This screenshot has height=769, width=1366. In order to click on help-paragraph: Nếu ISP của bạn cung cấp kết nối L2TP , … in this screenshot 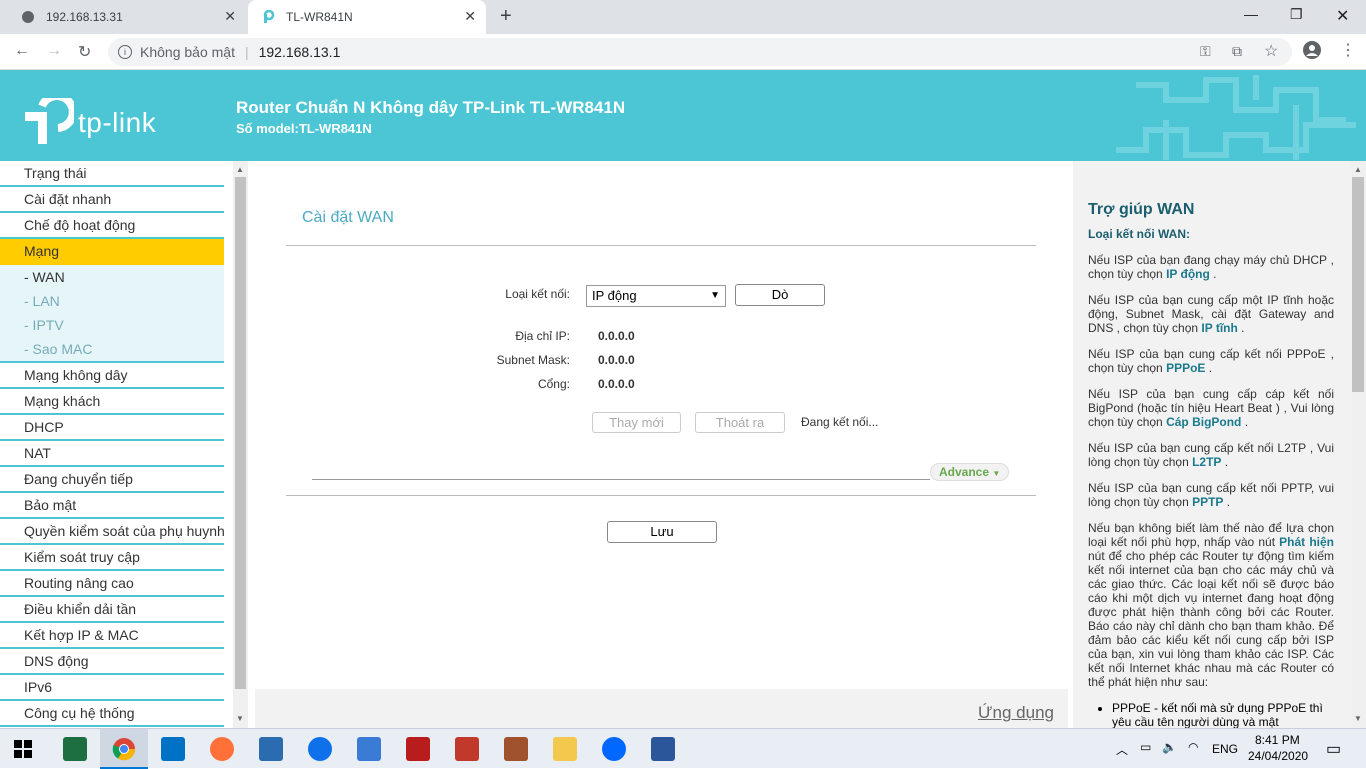, I will do `click(1211, 455)`.